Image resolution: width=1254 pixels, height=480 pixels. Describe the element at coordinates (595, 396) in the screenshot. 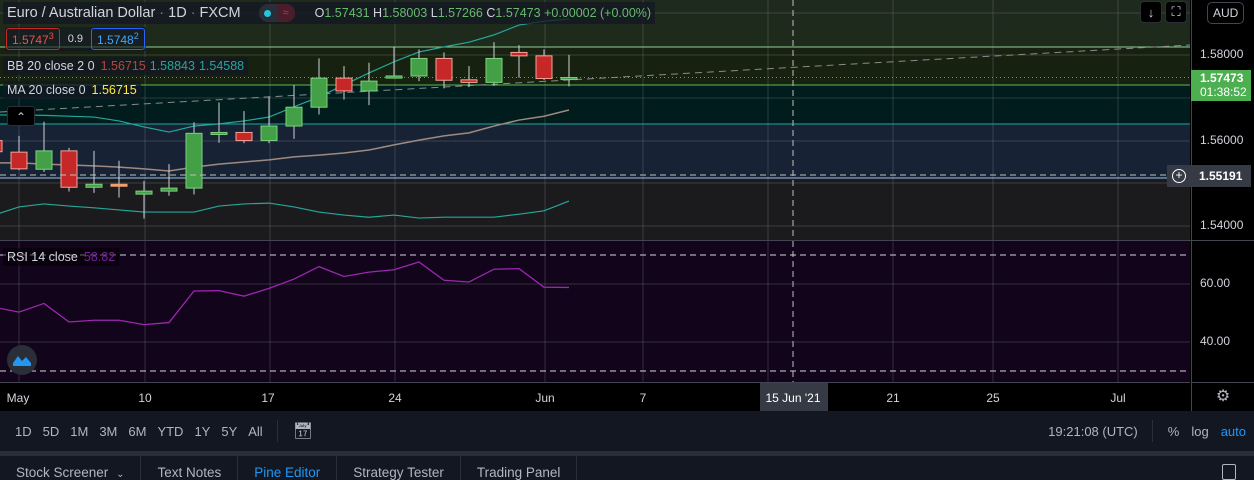

I see `time-axis: Jul 25 21 7 Jun 24 17 10 May 15 Jun '21` at that location.